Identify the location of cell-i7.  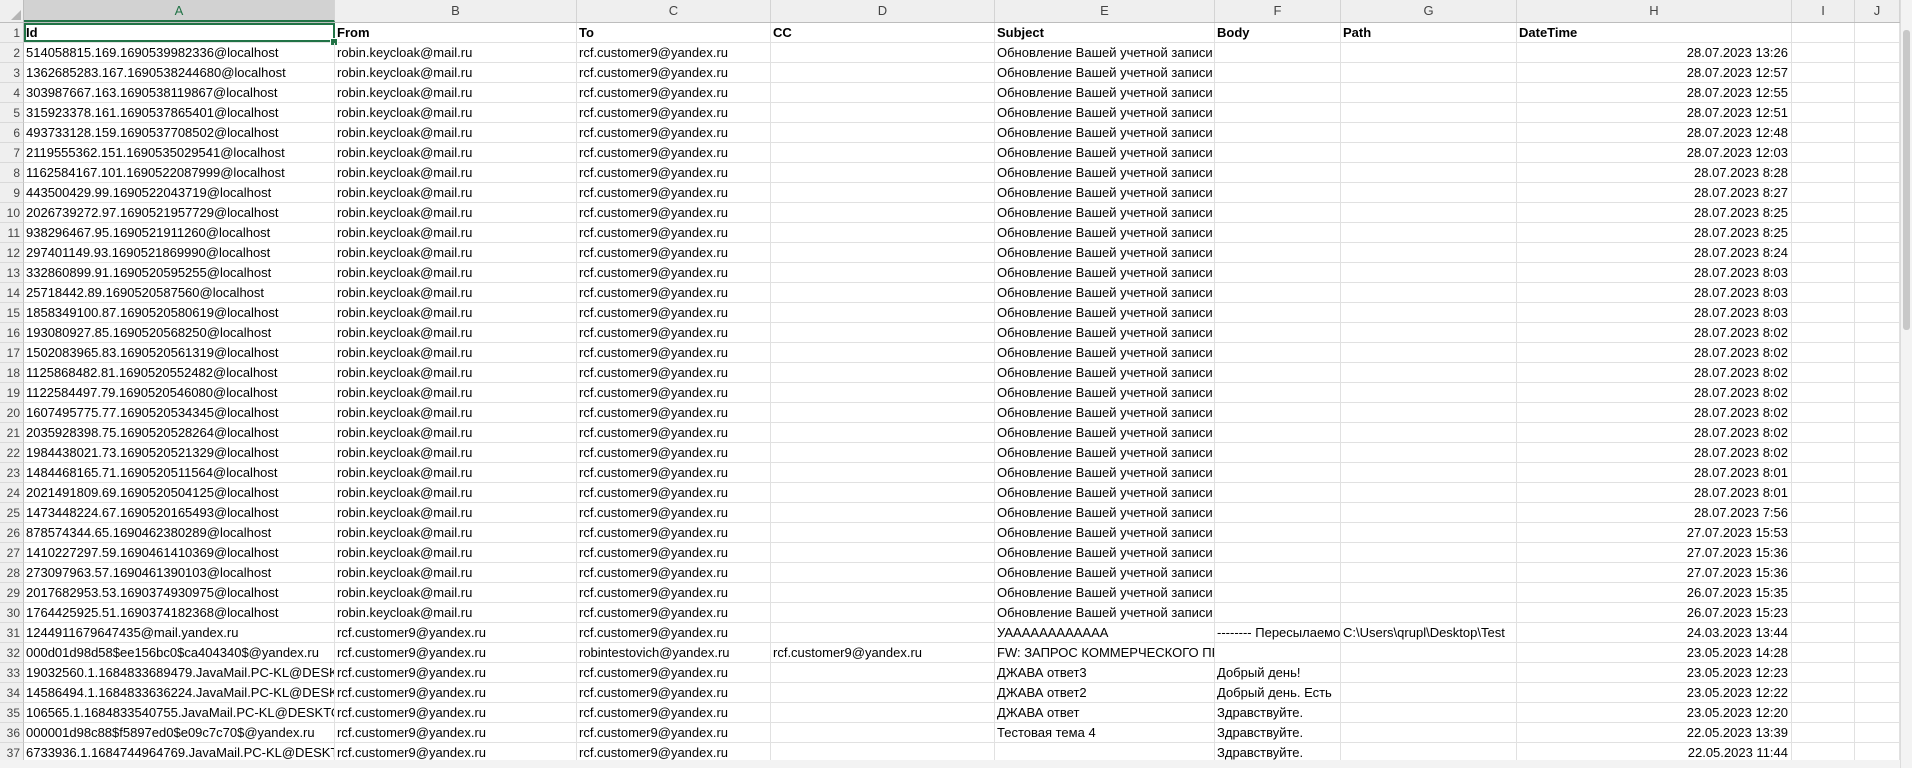
(1823, 152).